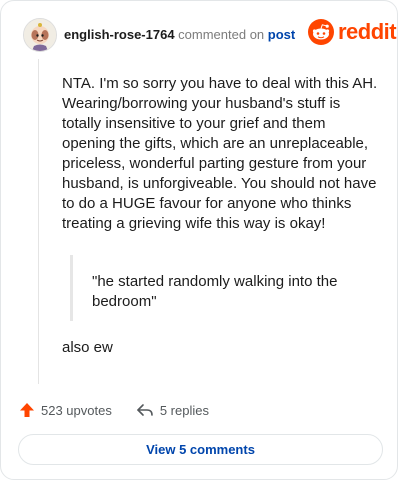 The image size is (400, 482). Describe the element at coordinates (367, 31) in the screenshot. I see `reddit-wordmark: reddit` at that location.